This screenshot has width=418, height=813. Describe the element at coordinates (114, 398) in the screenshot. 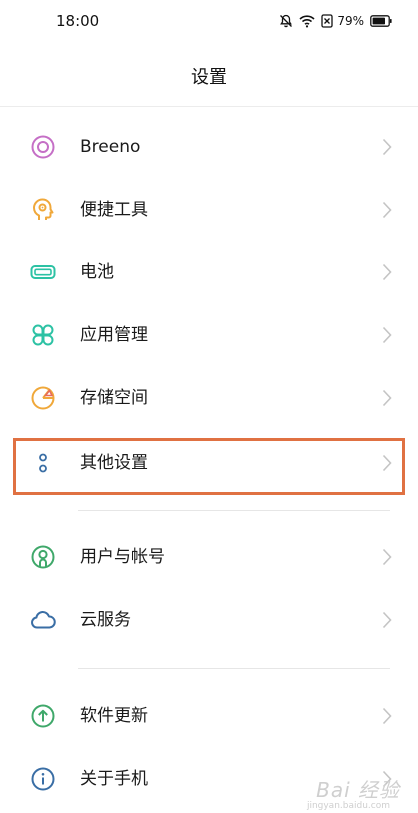

I see `menu-item-label: 存储空间` at that location.